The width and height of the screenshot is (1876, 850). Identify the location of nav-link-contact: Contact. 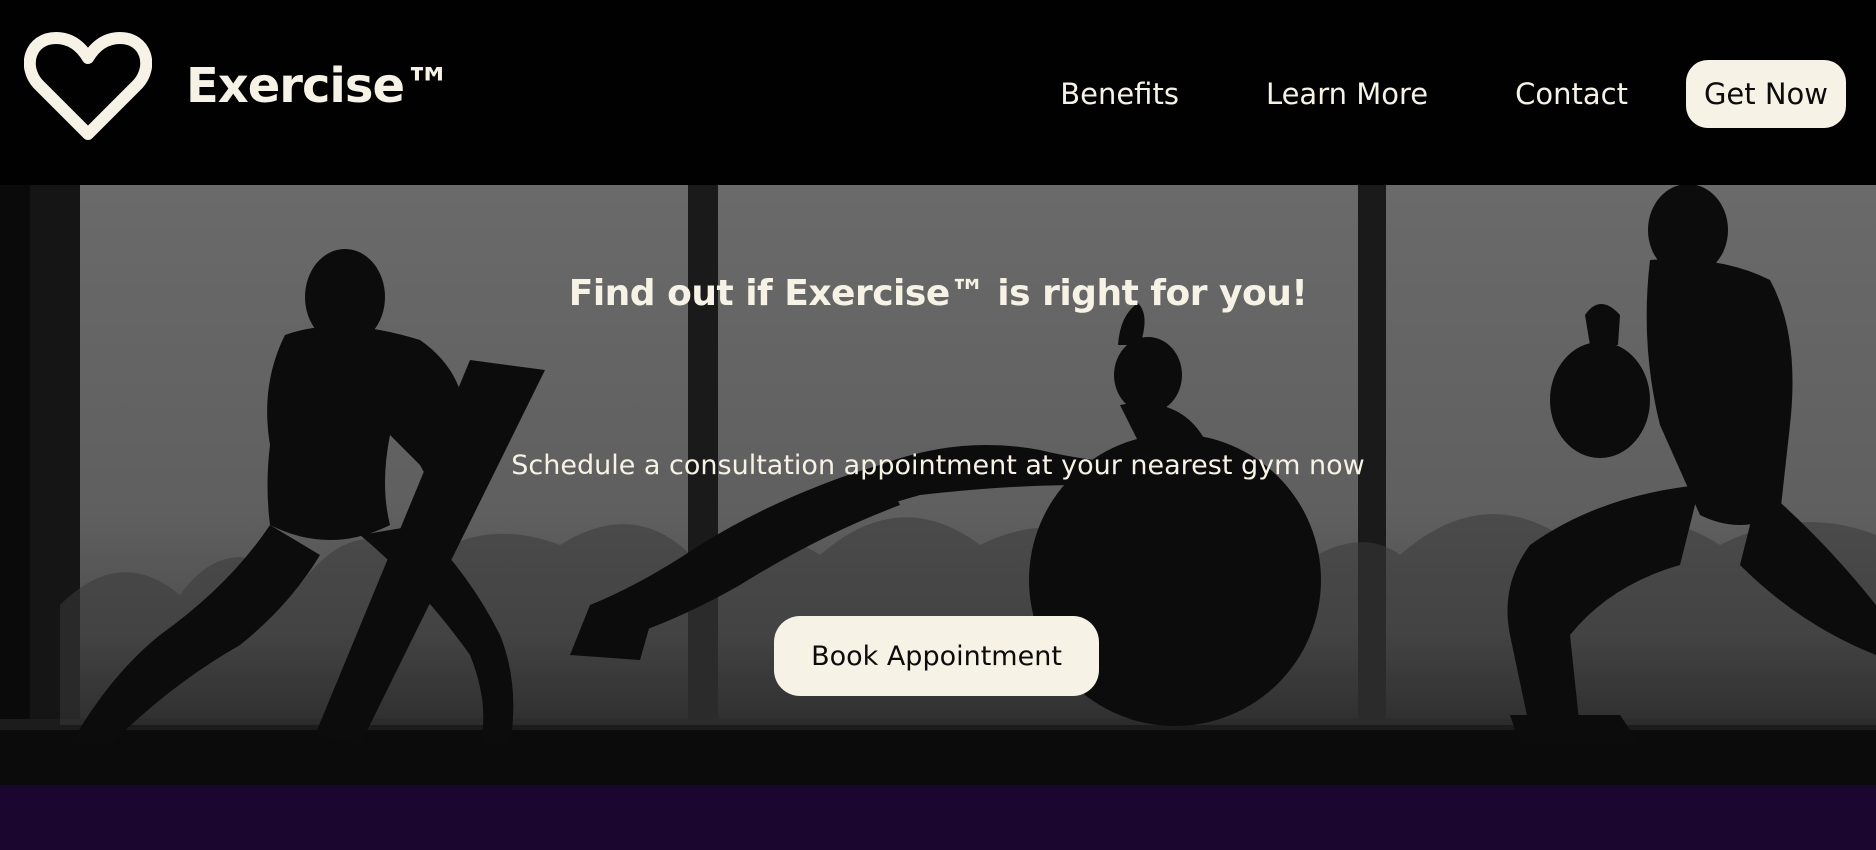
(1571, 94).